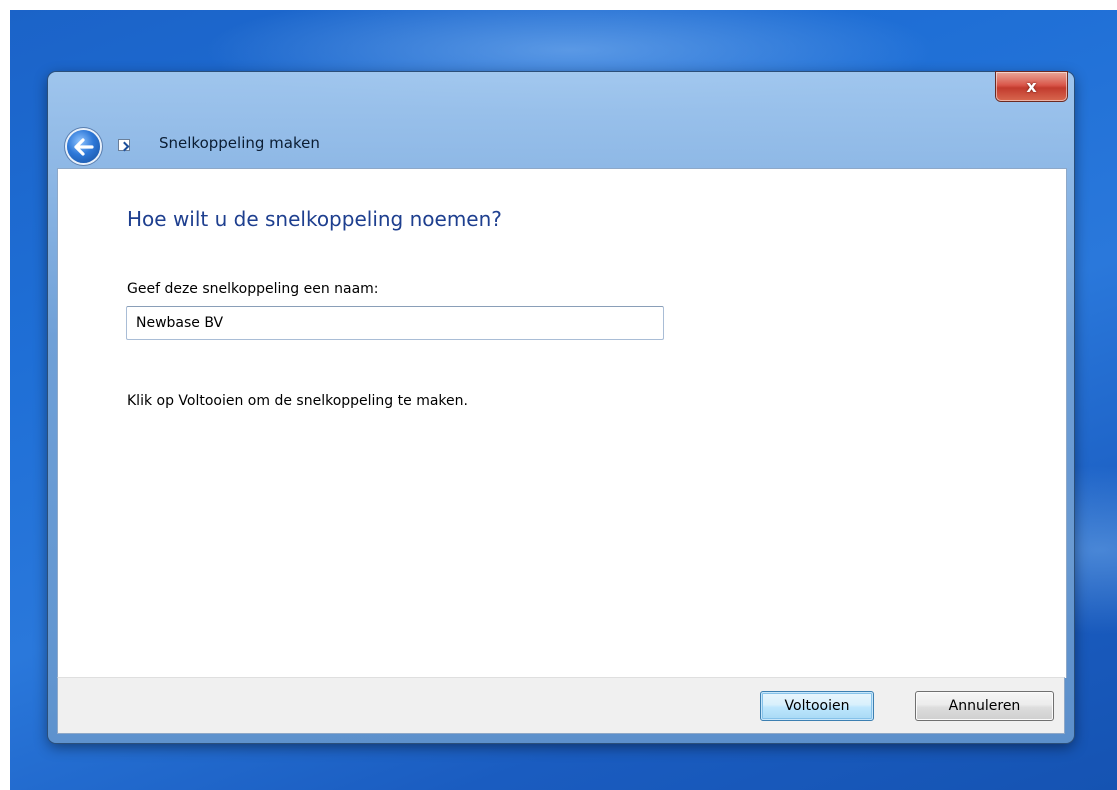 The width and height of the screenshot is (1117, 790). I want to click on shortcut-name-label: Geef deze snelkoppeling een naam:, so click(253, 289).